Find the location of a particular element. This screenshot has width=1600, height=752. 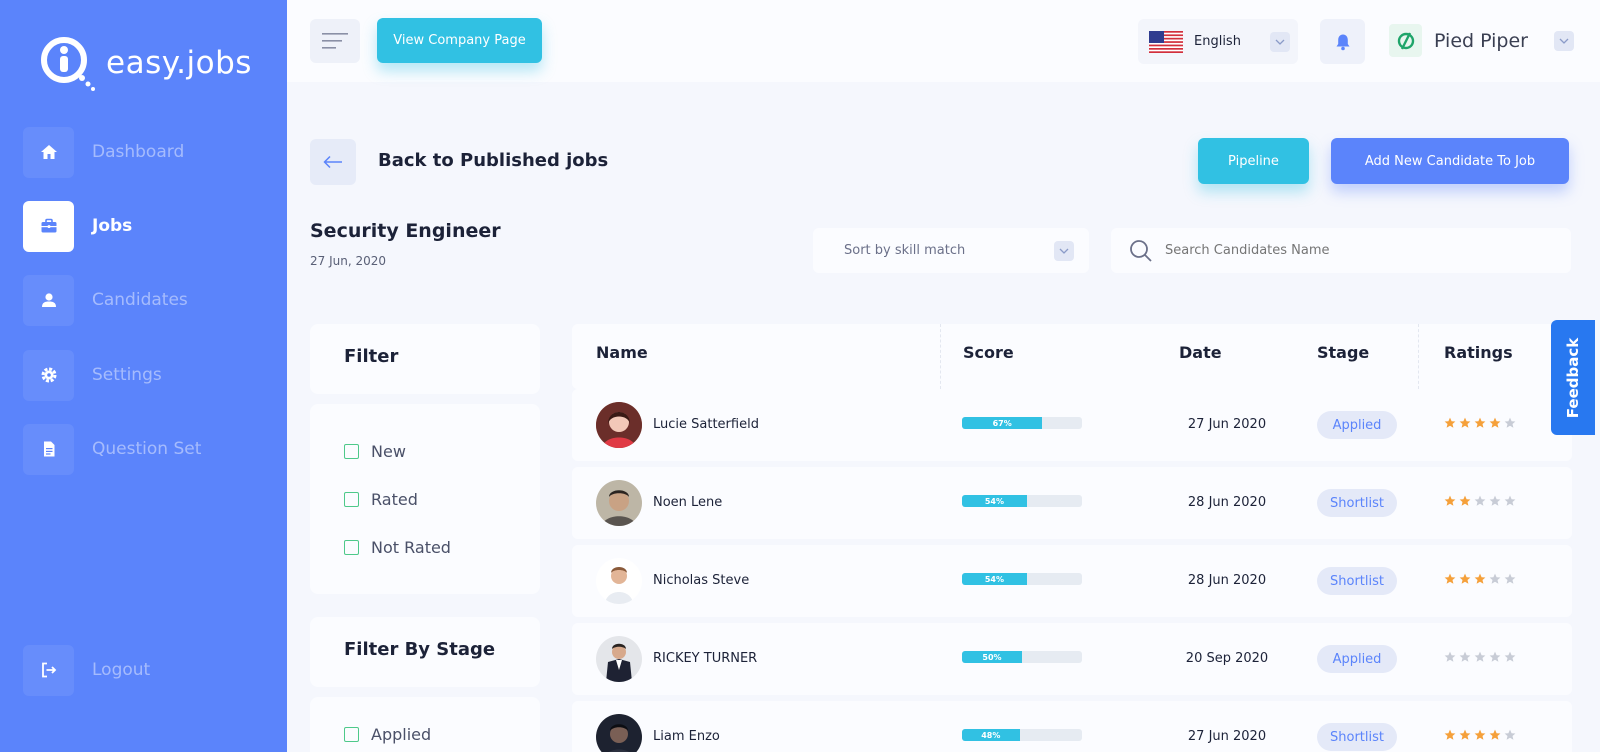

easyjobs-logo-icon is located at coordinates (68, 63).